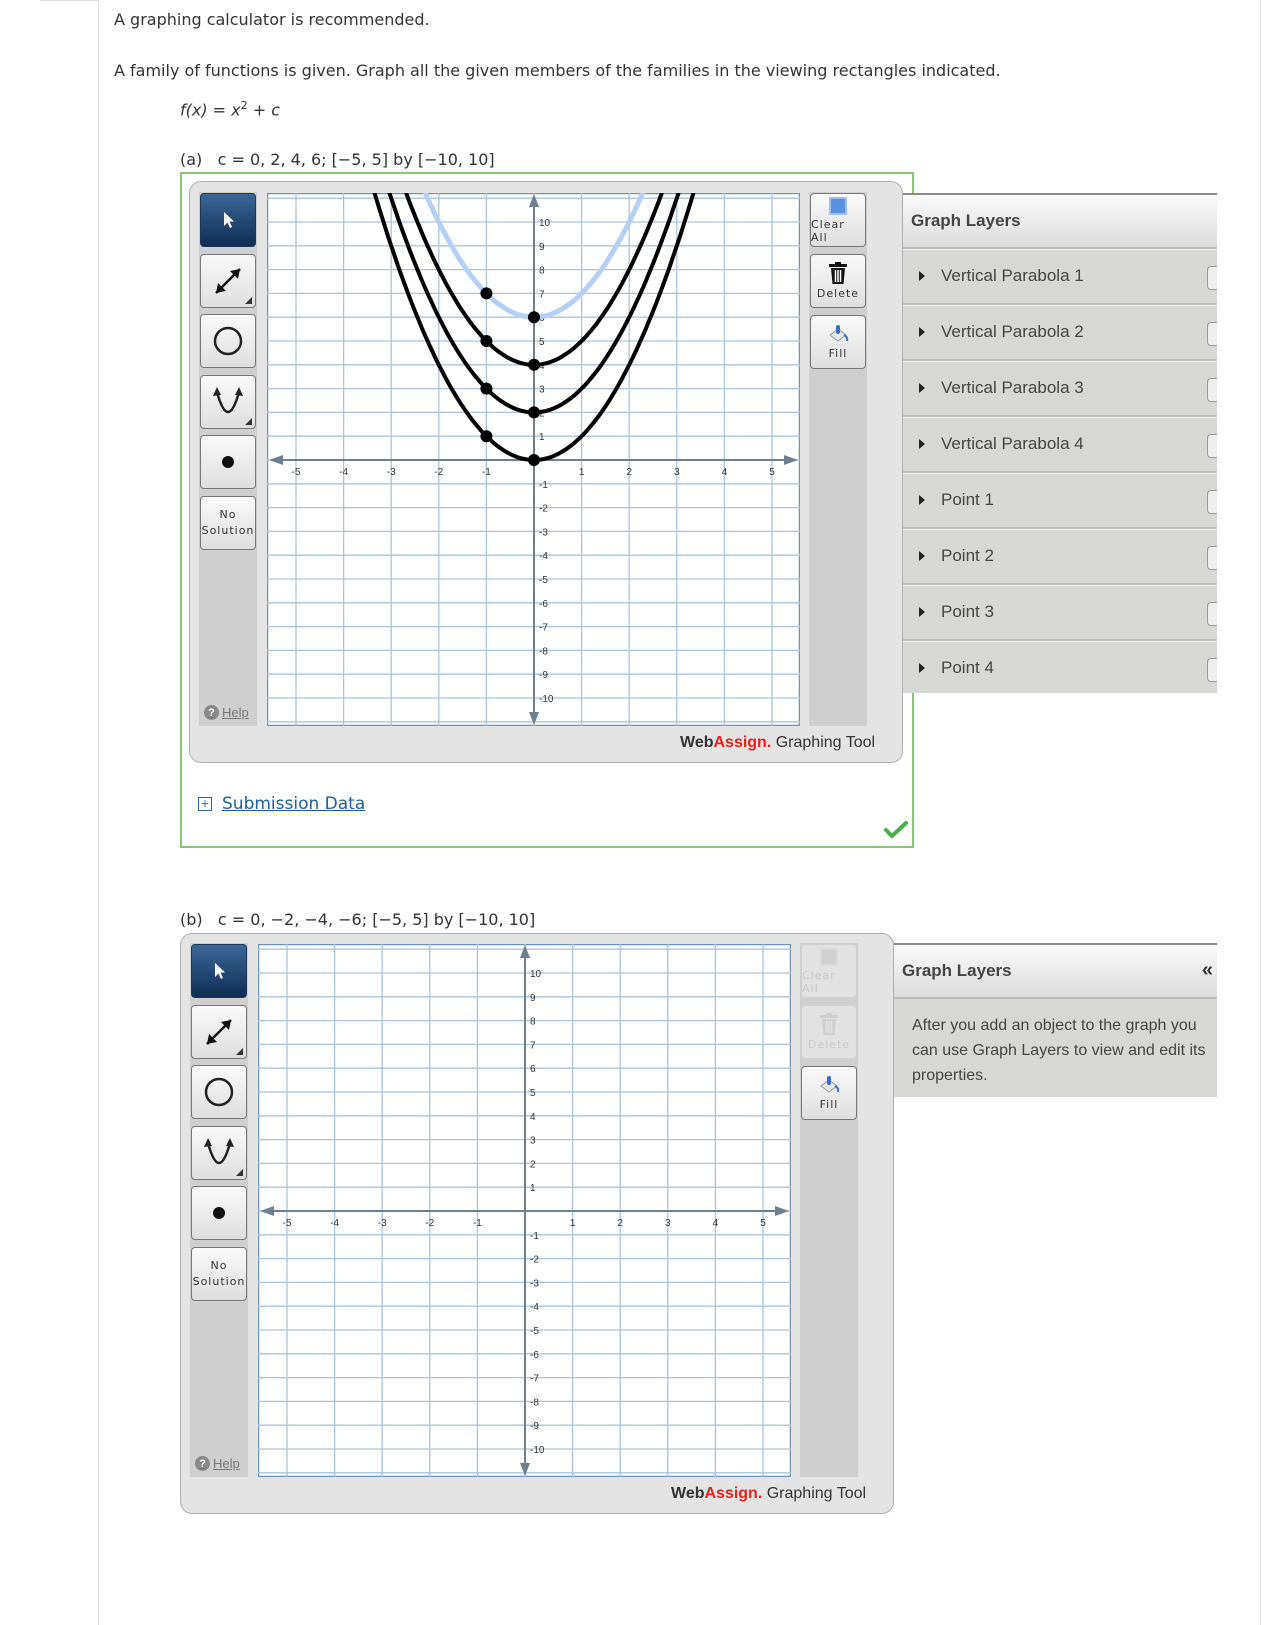 Image resolution: width=1284 pixels, height=1625 pixels. What do you see at coordinates (533, 1069) in the screenshot?
I see `y-tick-label: 6` at bounding box center [533, 1069].